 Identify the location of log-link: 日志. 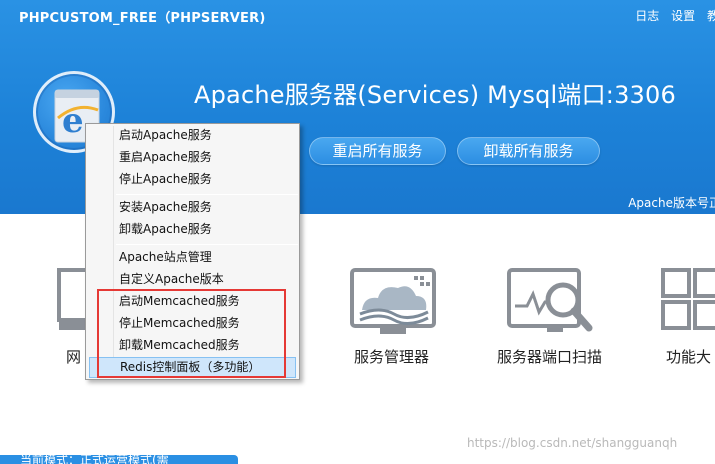
(647, 16).